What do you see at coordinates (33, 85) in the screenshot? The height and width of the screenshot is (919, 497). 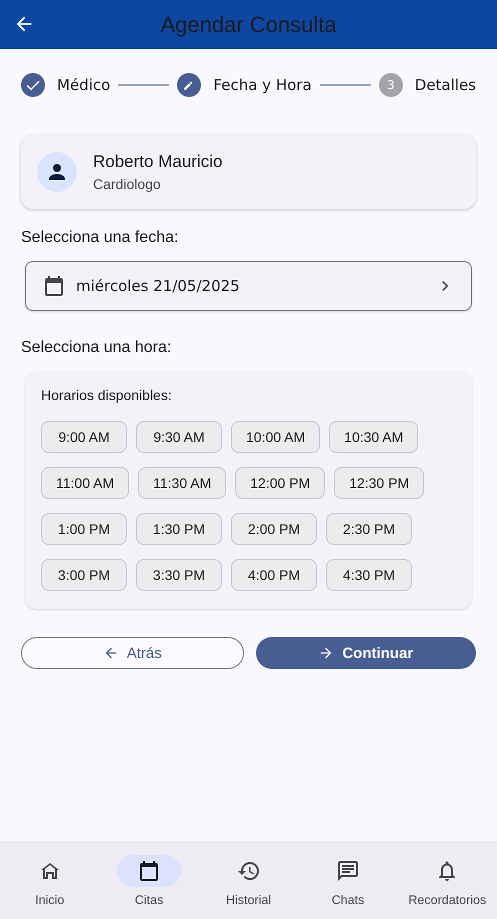 I see `check-icon` at bounding box center [33, 85].